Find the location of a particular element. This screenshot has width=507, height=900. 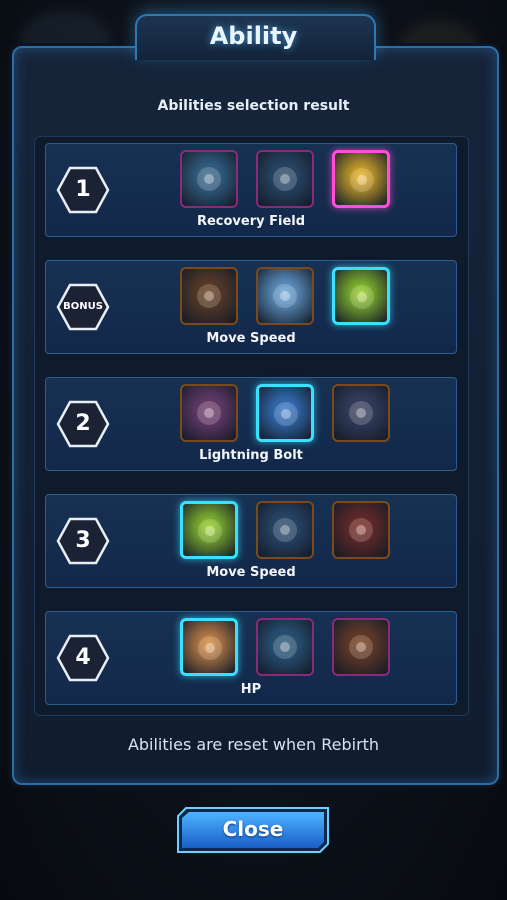

lightning-bolt-icon is located at coordinates (285, 413).